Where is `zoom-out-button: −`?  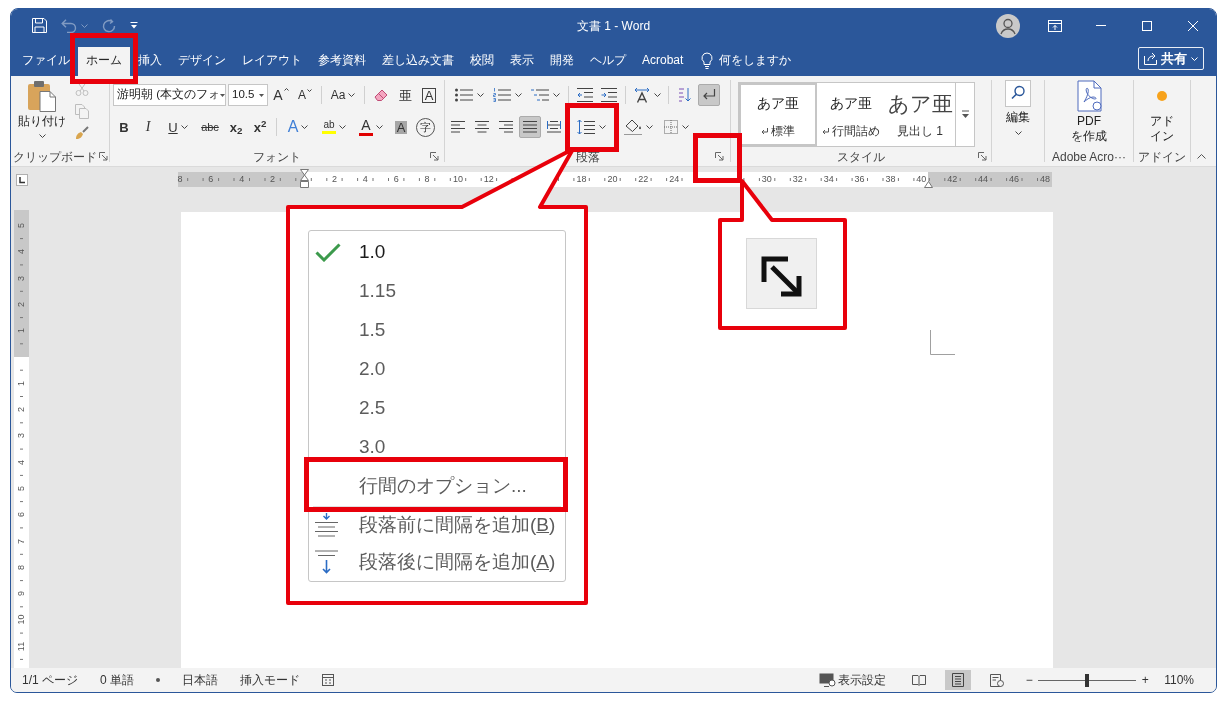
zoom-out-button: − is located at coordinates (1029, 680).